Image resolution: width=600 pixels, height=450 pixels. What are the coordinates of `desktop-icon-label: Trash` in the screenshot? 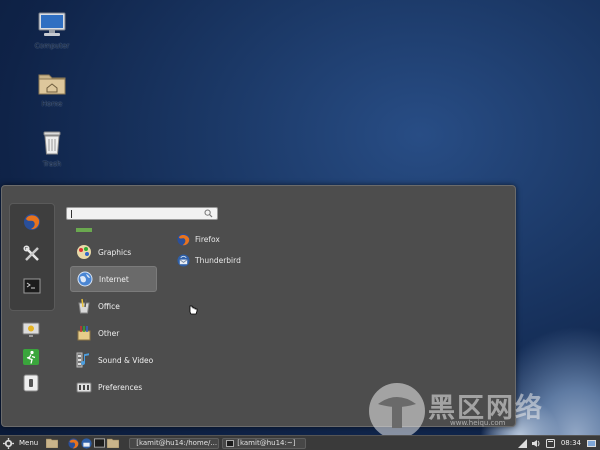 It's located at (52, 164).